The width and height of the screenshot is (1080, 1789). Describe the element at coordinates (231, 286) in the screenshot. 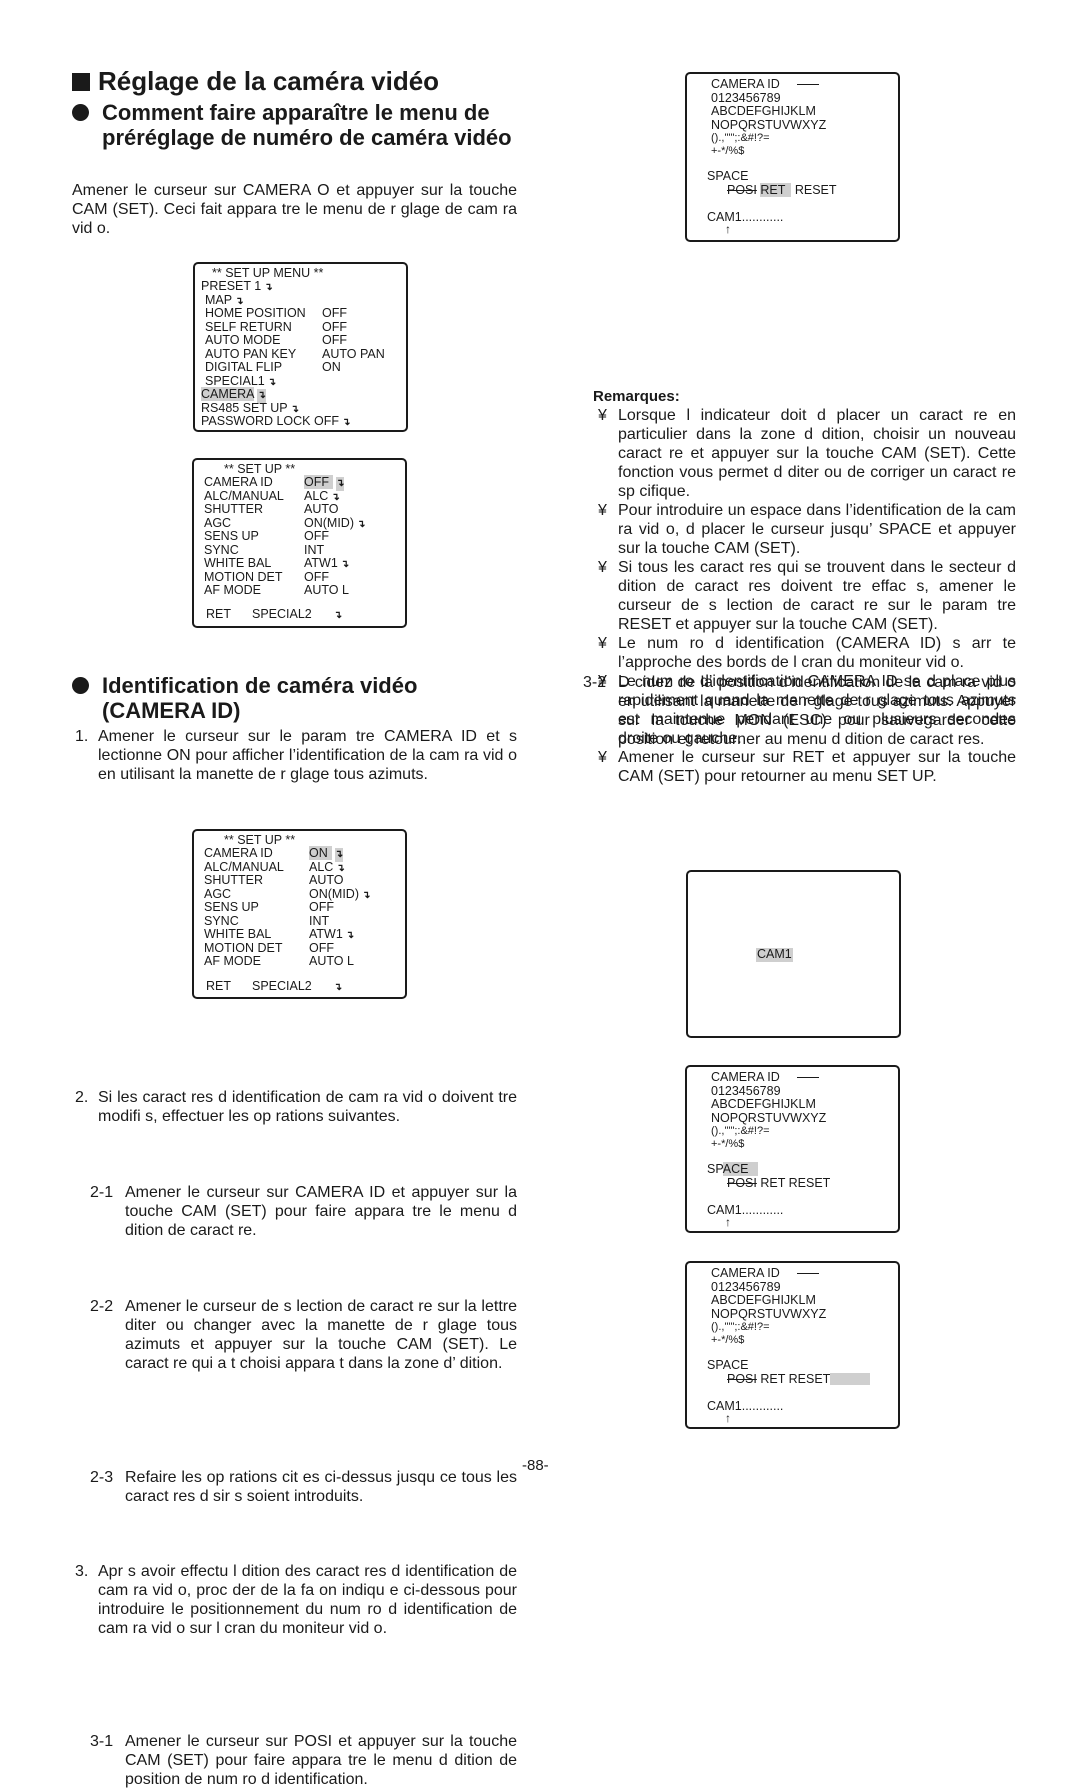

I see `menu-item-label: PRESET 1` at that location.